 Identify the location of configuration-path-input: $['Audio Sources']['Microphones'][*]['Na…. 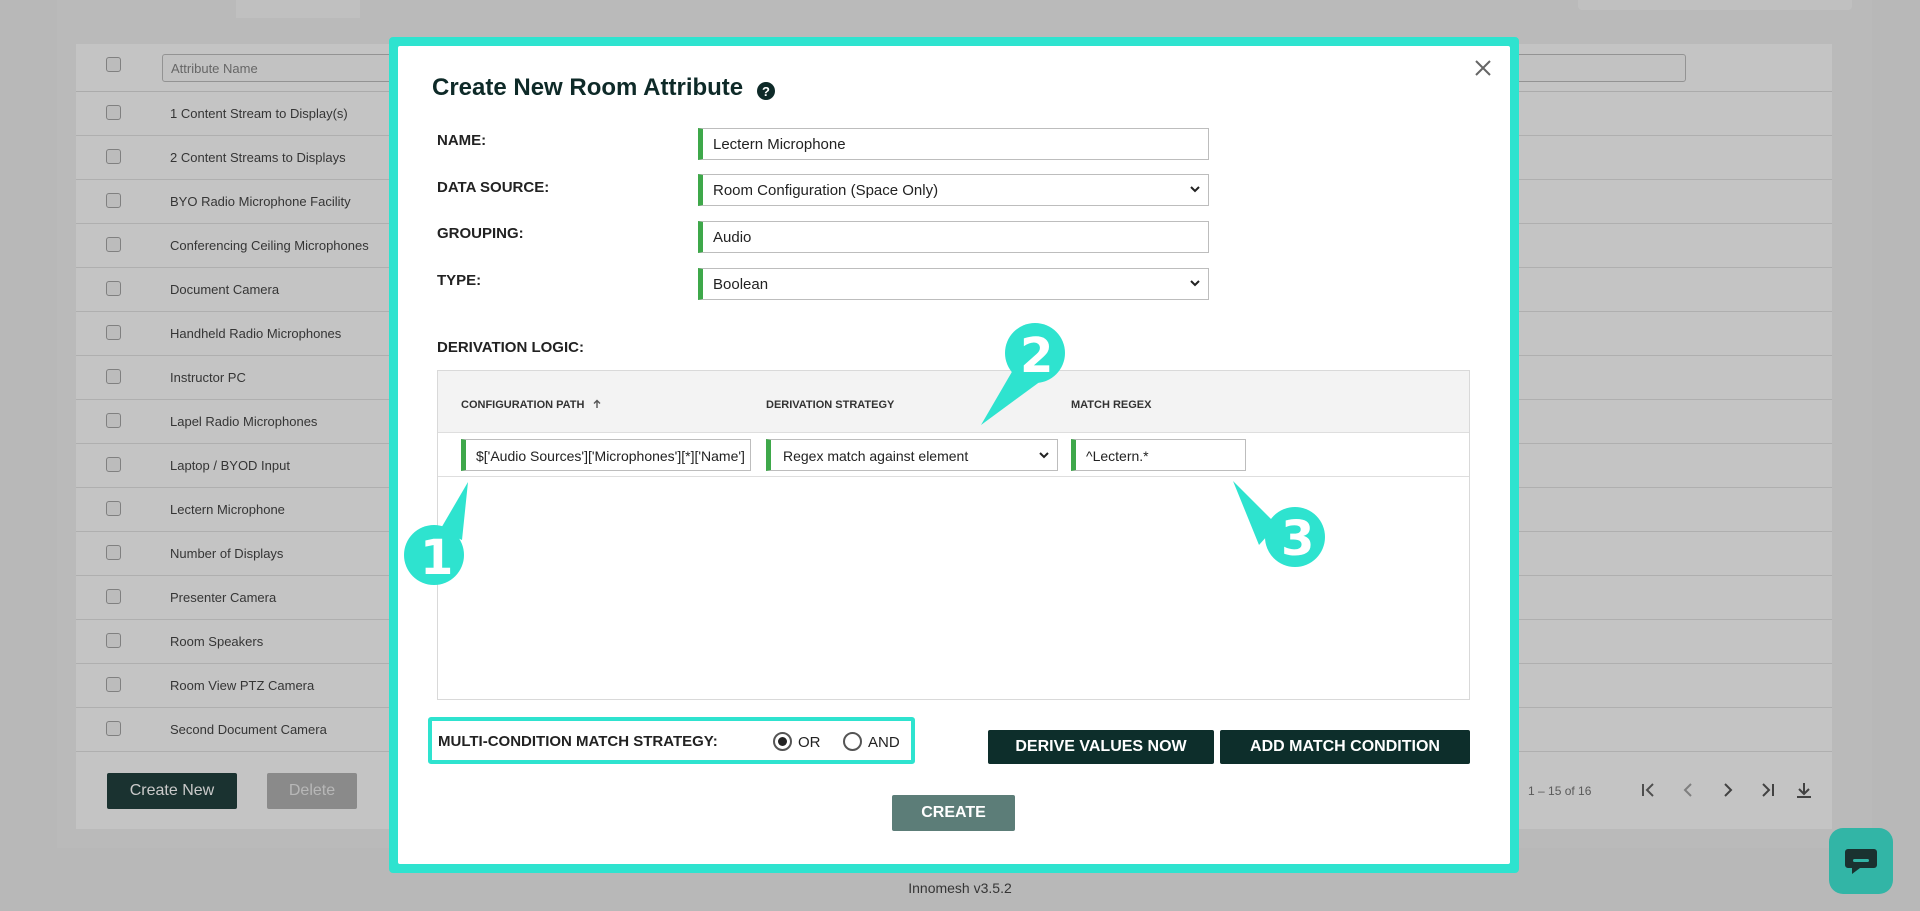
(606, 455).